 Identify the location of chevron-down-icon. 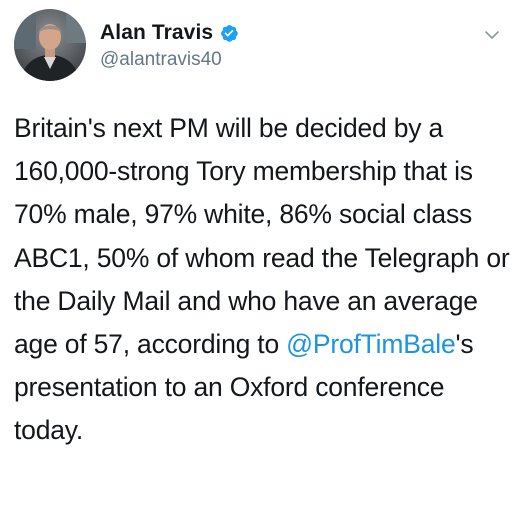
(492, 35).